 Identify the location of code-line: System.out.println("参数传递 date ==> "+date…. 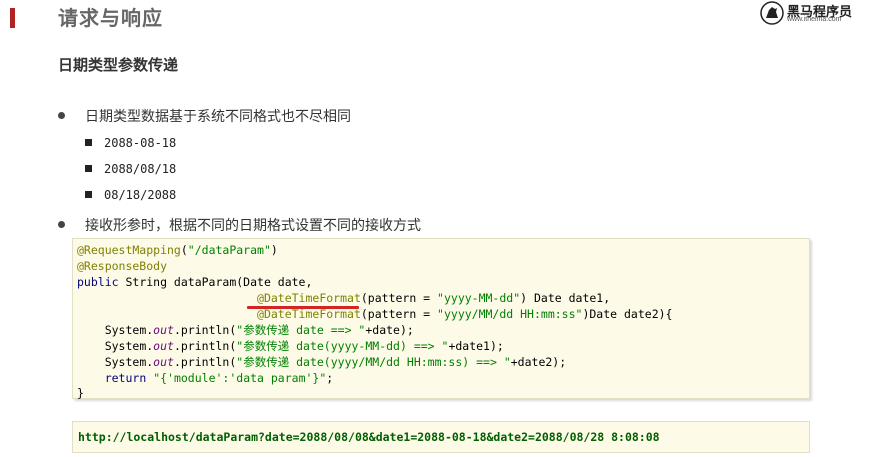
(259, 330).